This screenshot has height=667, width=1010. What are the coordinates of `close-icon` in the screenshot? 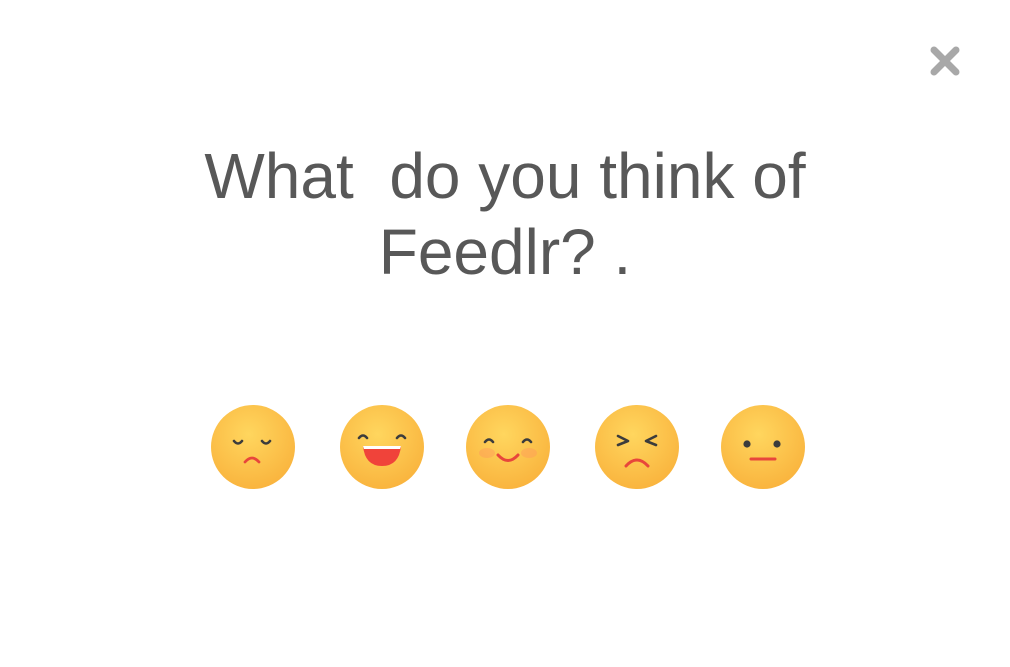 It's located at (945, 61).